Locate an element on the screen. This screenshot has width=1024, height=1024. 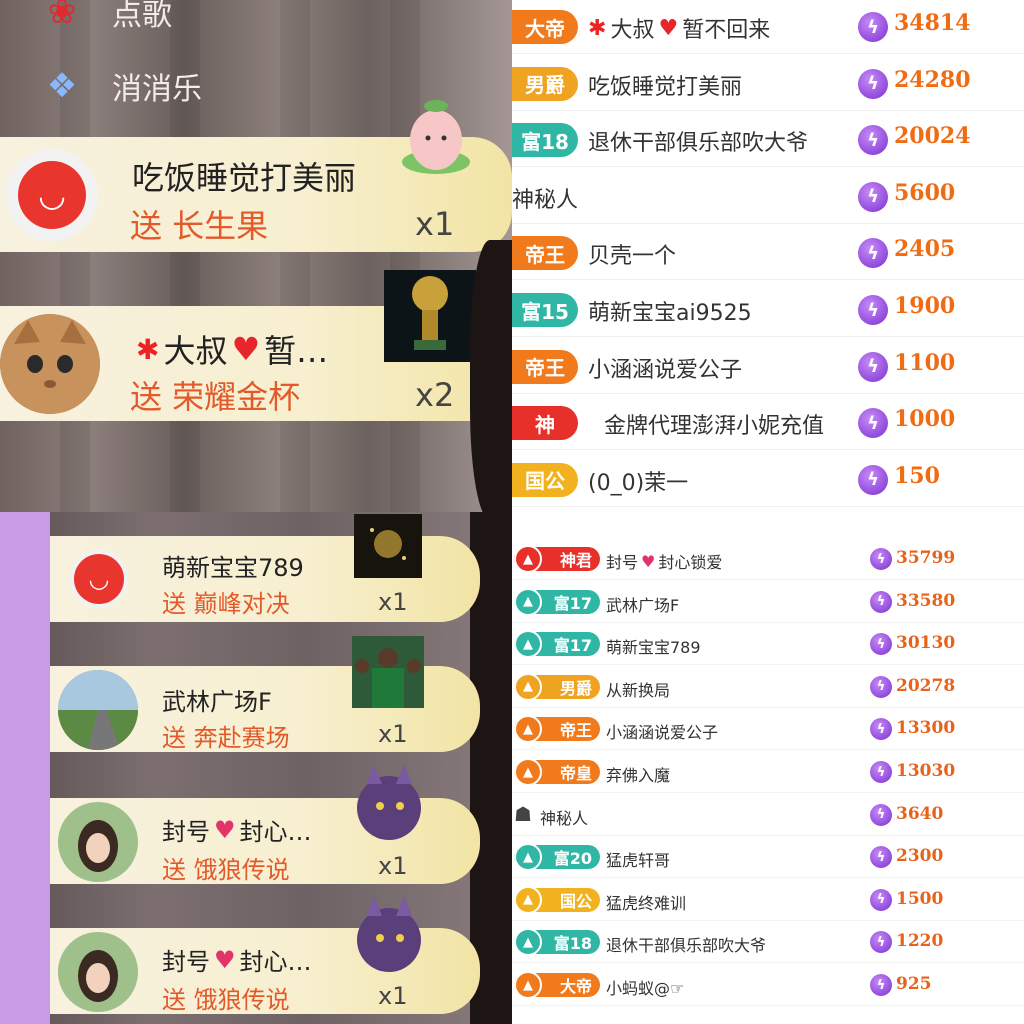
gift-action: 送 长生果 is located at coordinates (199, 226).